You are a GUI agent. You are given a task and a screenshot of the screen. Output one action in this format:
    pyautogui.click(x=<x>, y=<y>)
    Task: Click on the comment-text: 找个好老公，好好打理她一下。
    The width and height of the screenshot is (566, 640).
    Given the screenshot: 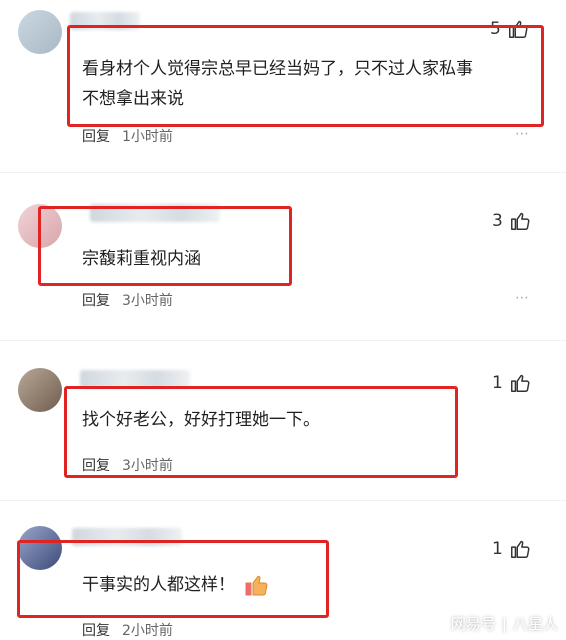 What is the action you would take?
    pyautogui.click(x=201, y=420)
    